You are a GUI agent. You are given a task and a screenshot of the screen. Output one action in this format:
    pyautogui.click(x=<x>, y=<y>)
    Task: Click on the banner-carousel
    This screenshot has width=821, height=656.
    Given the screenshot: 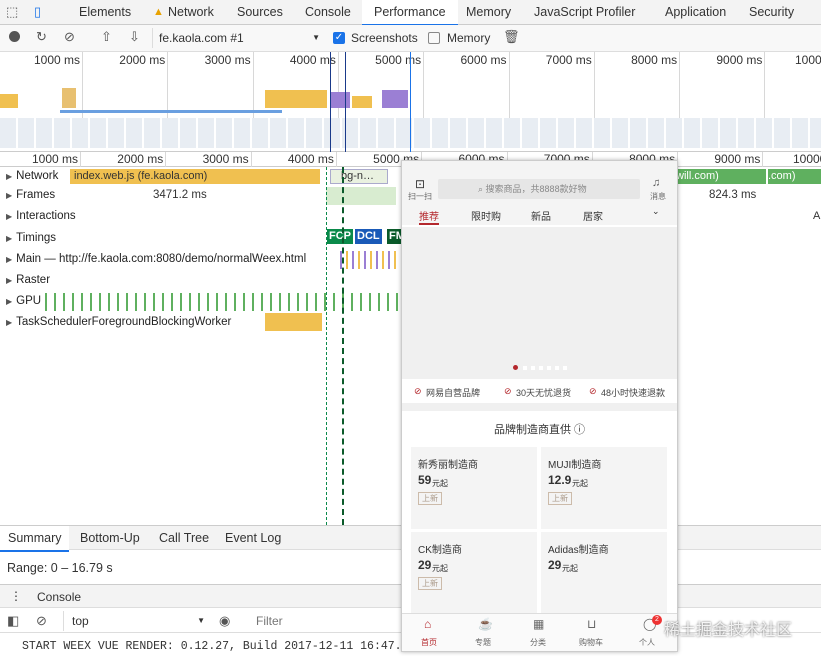 What is the action you would take?
    pyautogui.click(x=539, y=303)
    